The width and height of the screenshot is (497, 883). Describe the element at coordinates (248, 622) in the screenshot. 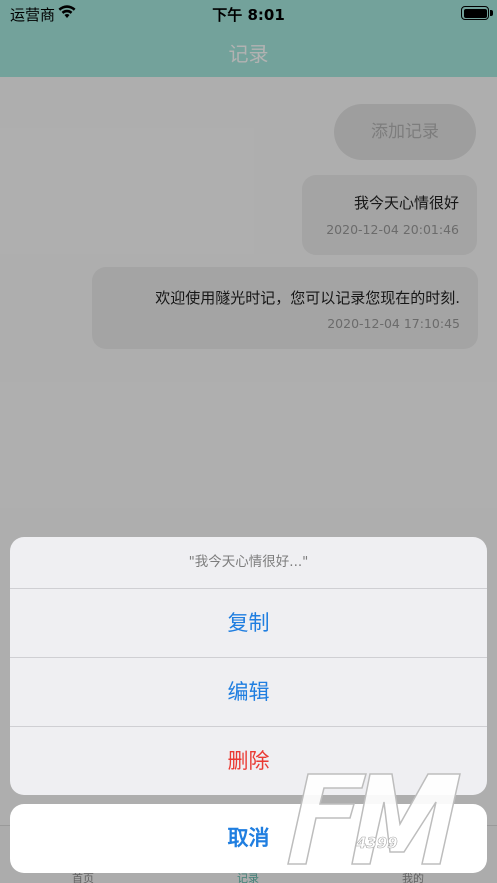

I see `copy-button: 复制` at that location.